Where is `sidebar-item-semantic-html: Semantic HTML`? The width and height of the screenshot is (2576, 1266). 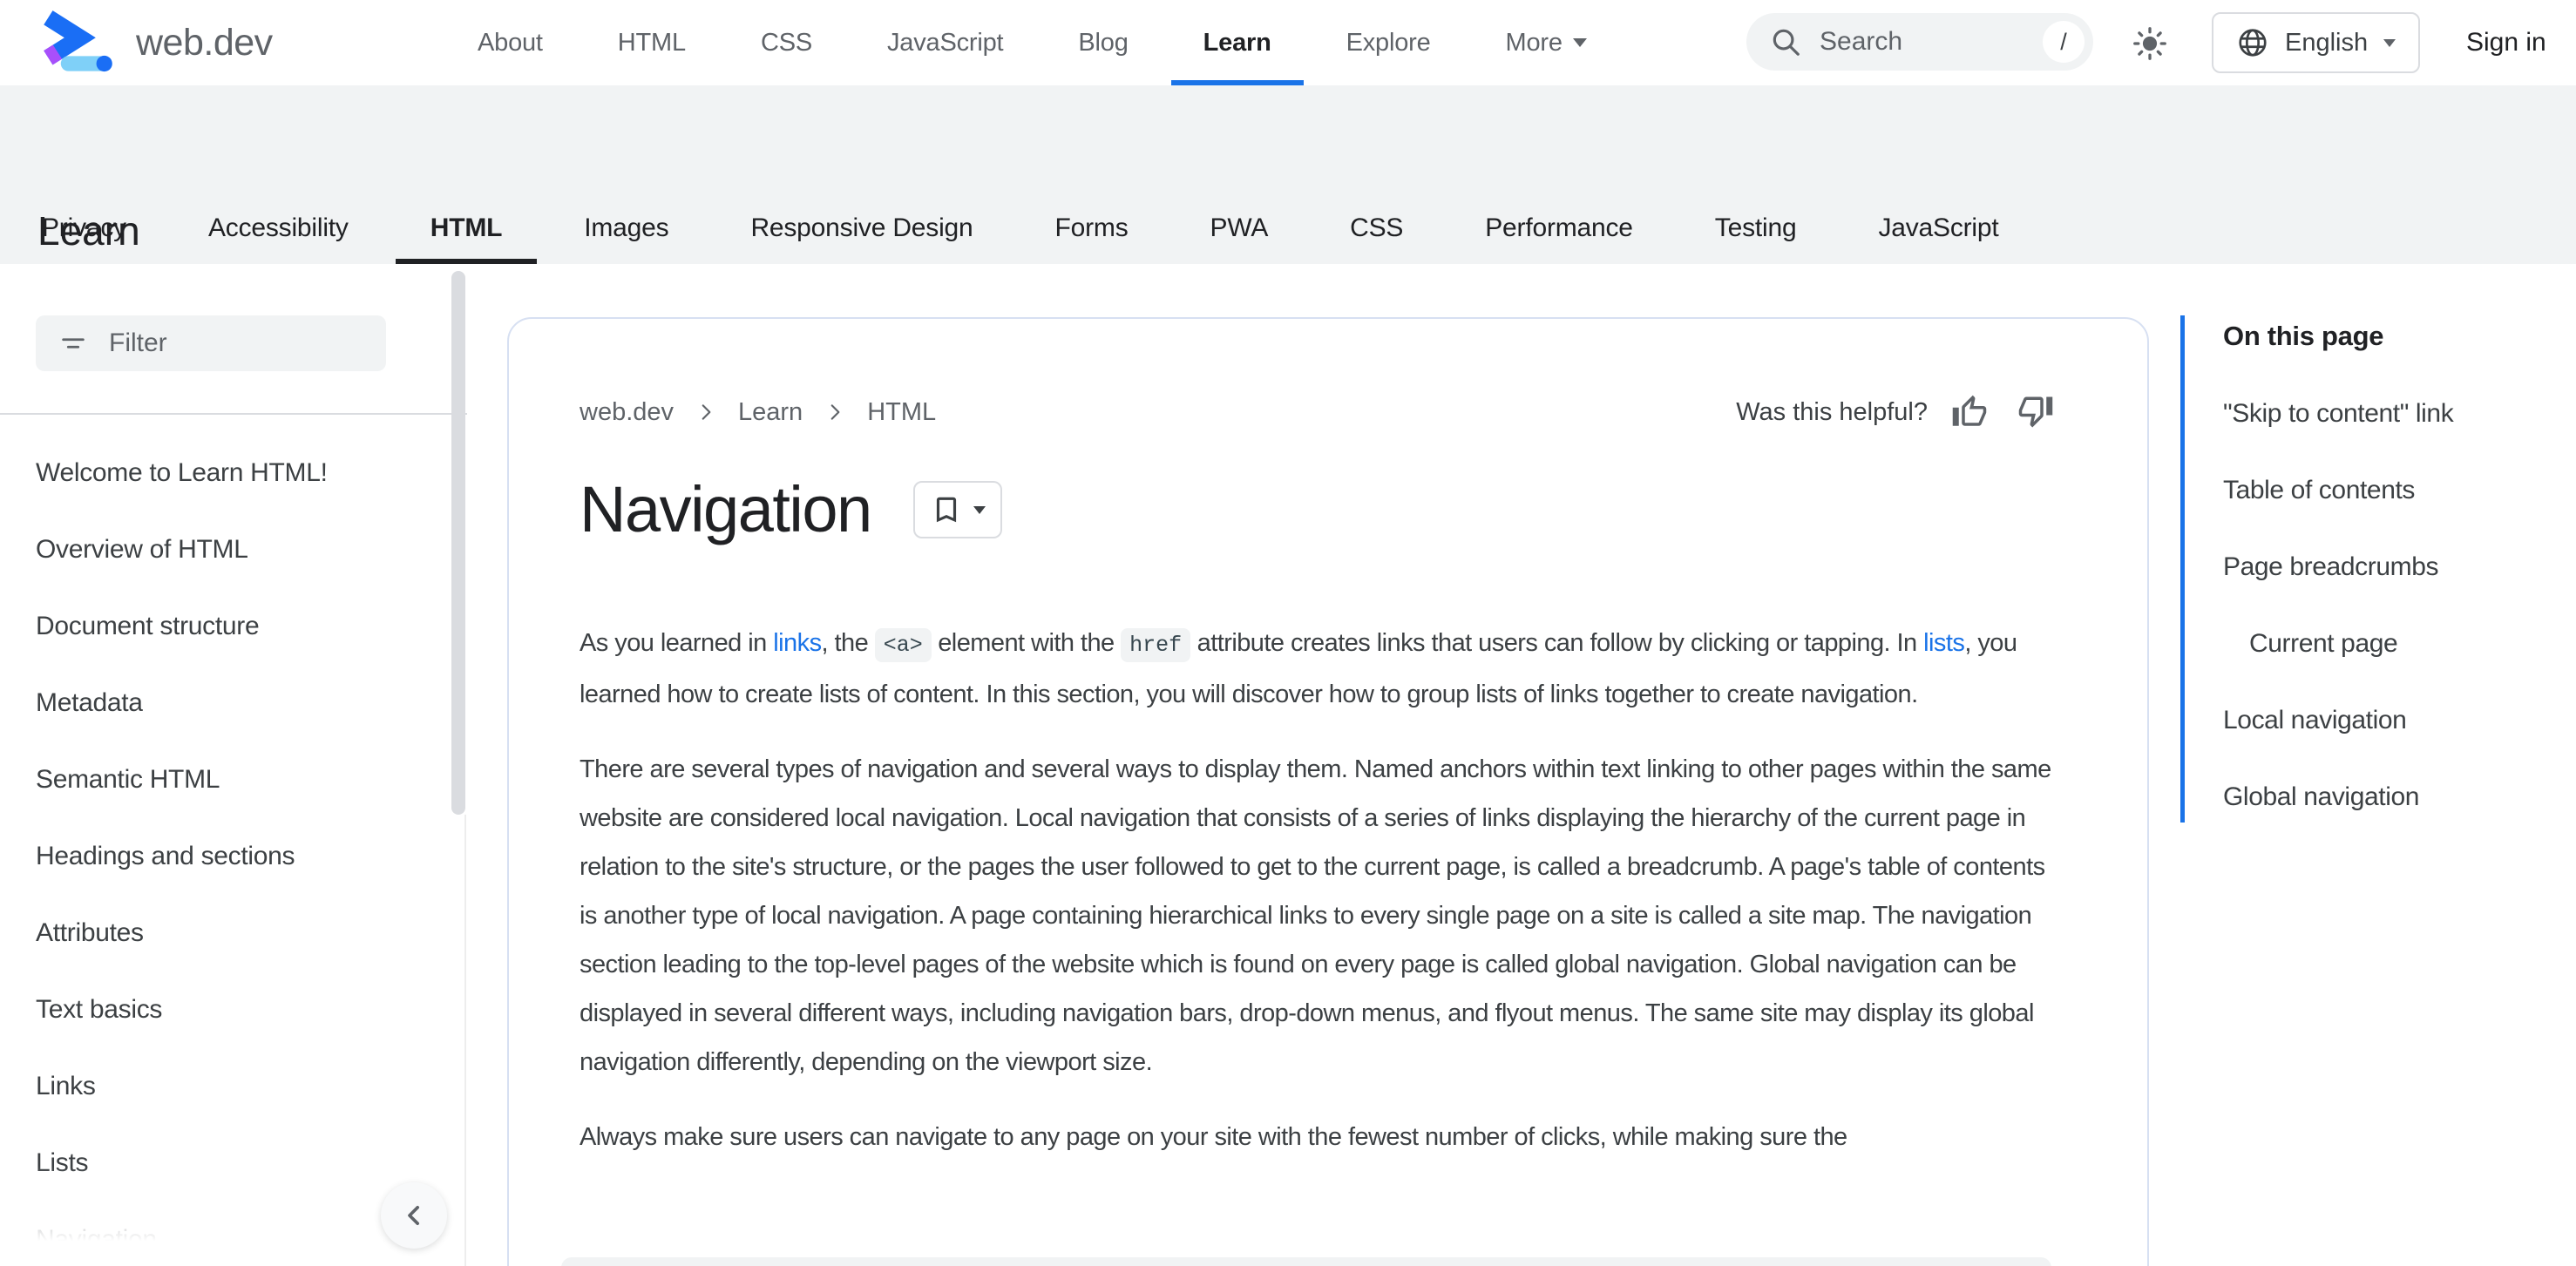 sidebar-item-semantic-html: Semantic HTML is located at coordinates (220, 780).